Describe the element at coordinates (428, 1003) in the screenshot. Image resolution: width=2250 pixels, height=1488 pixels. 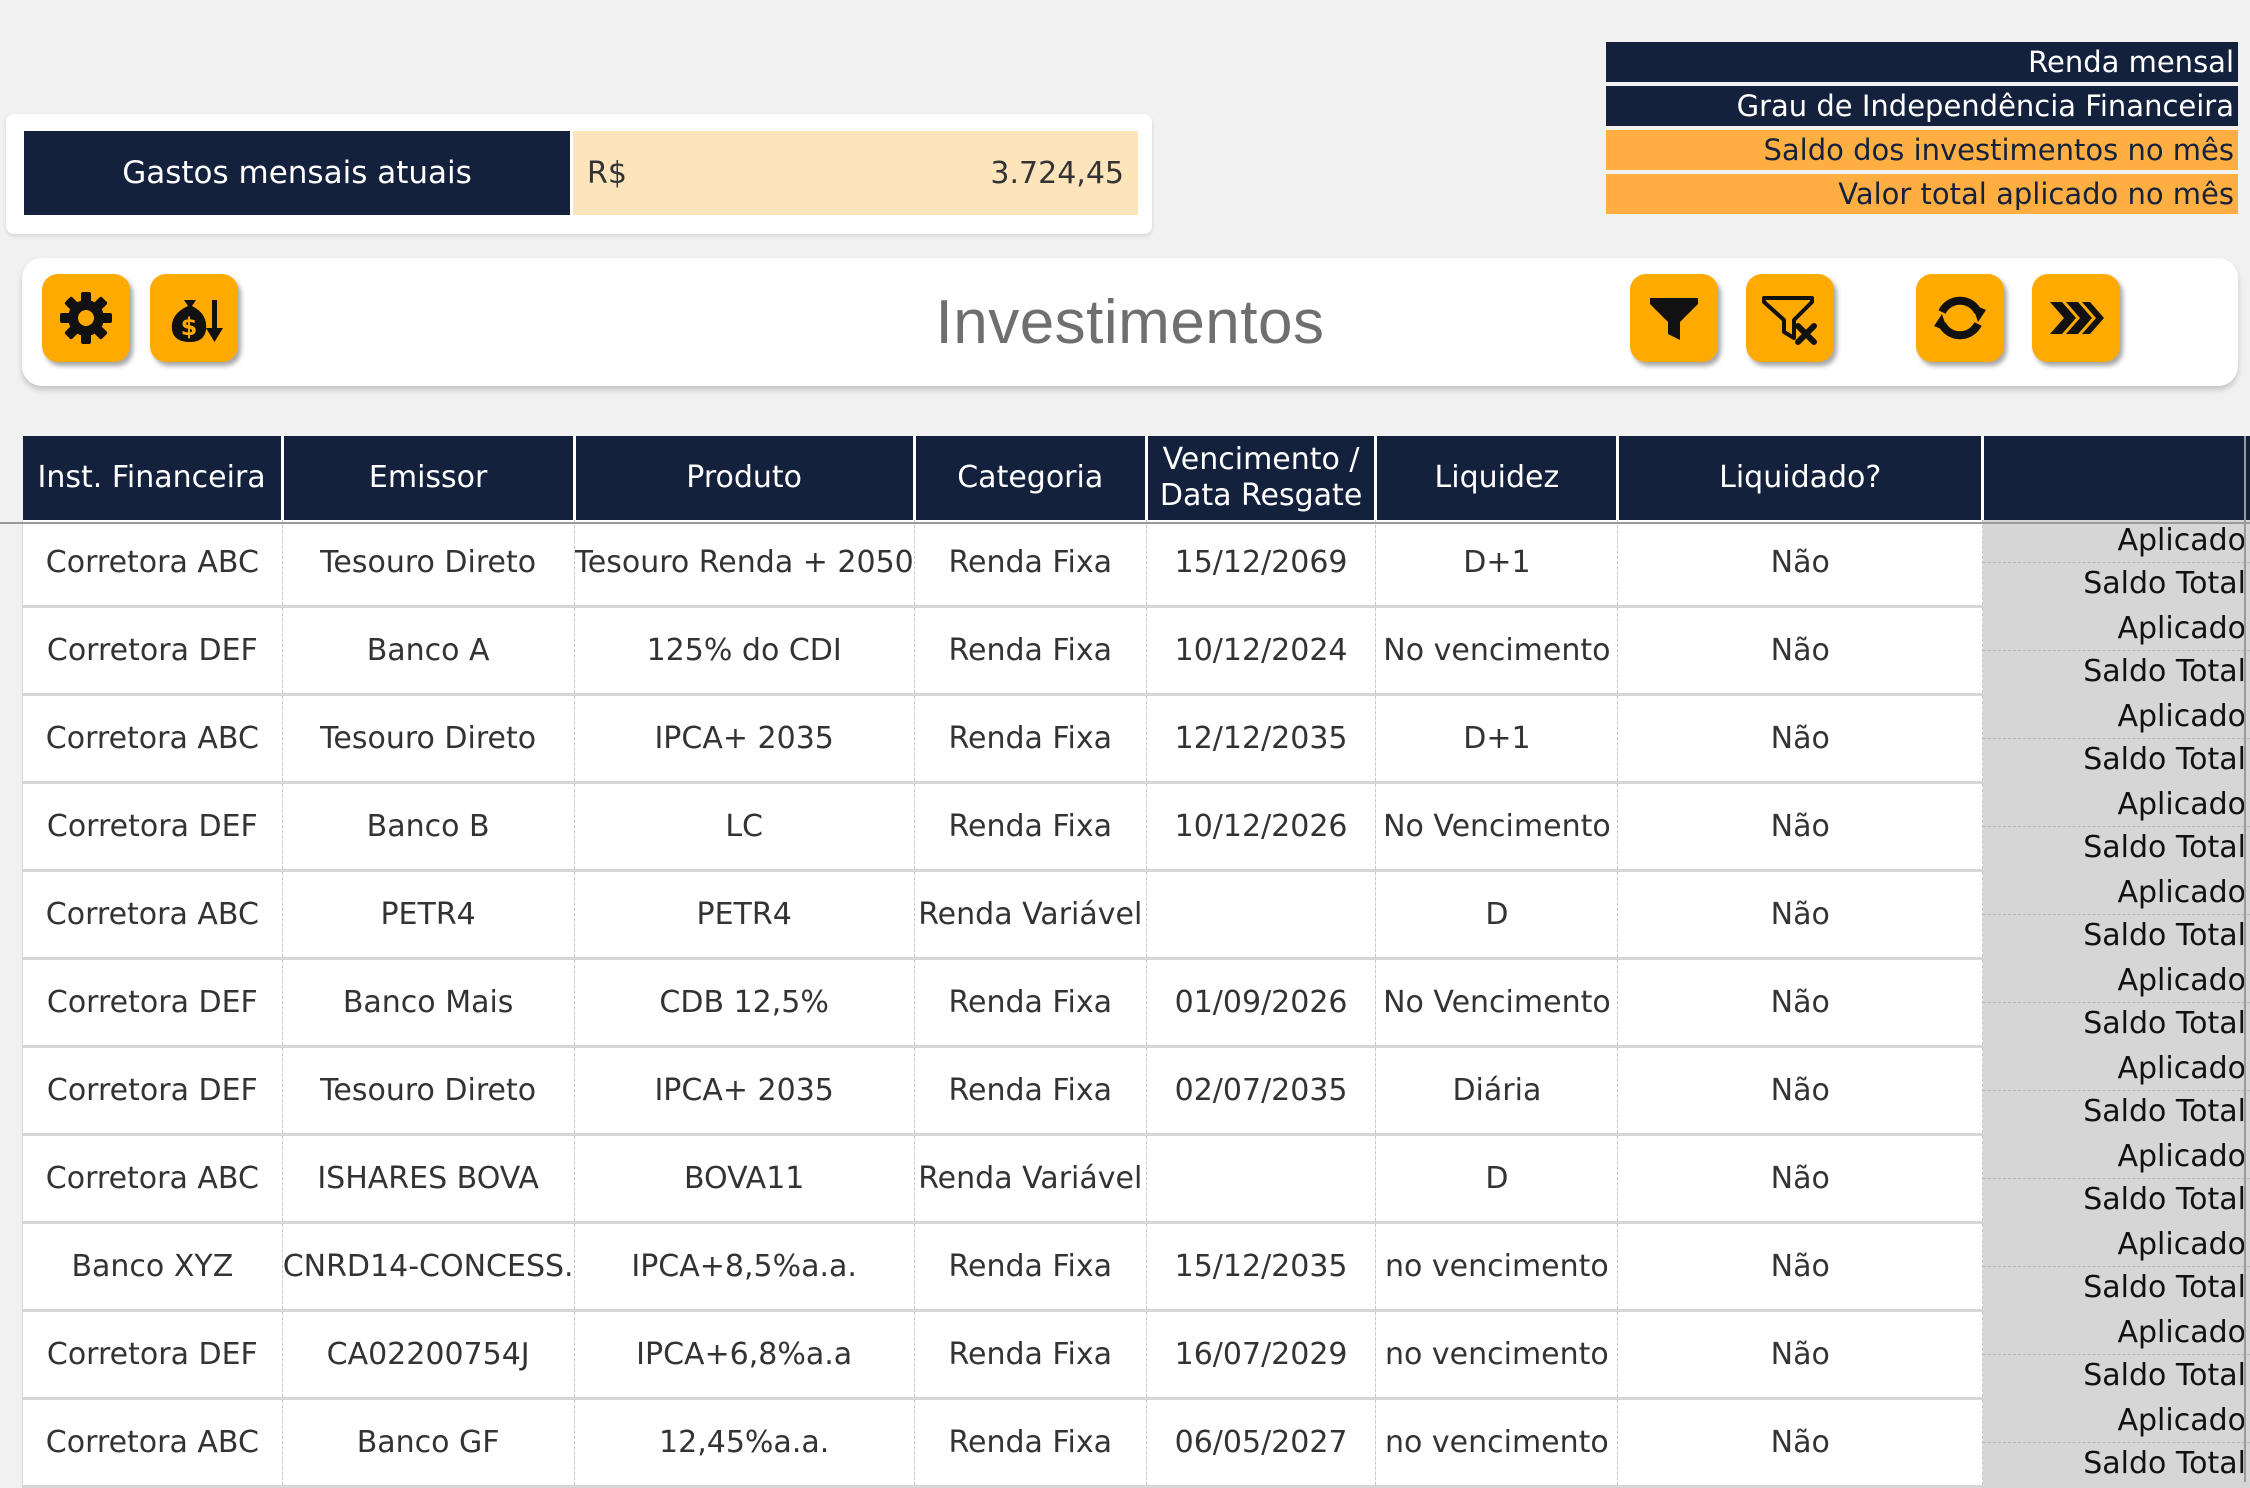
I see `cell-emissor: Banco Mais` at that location.